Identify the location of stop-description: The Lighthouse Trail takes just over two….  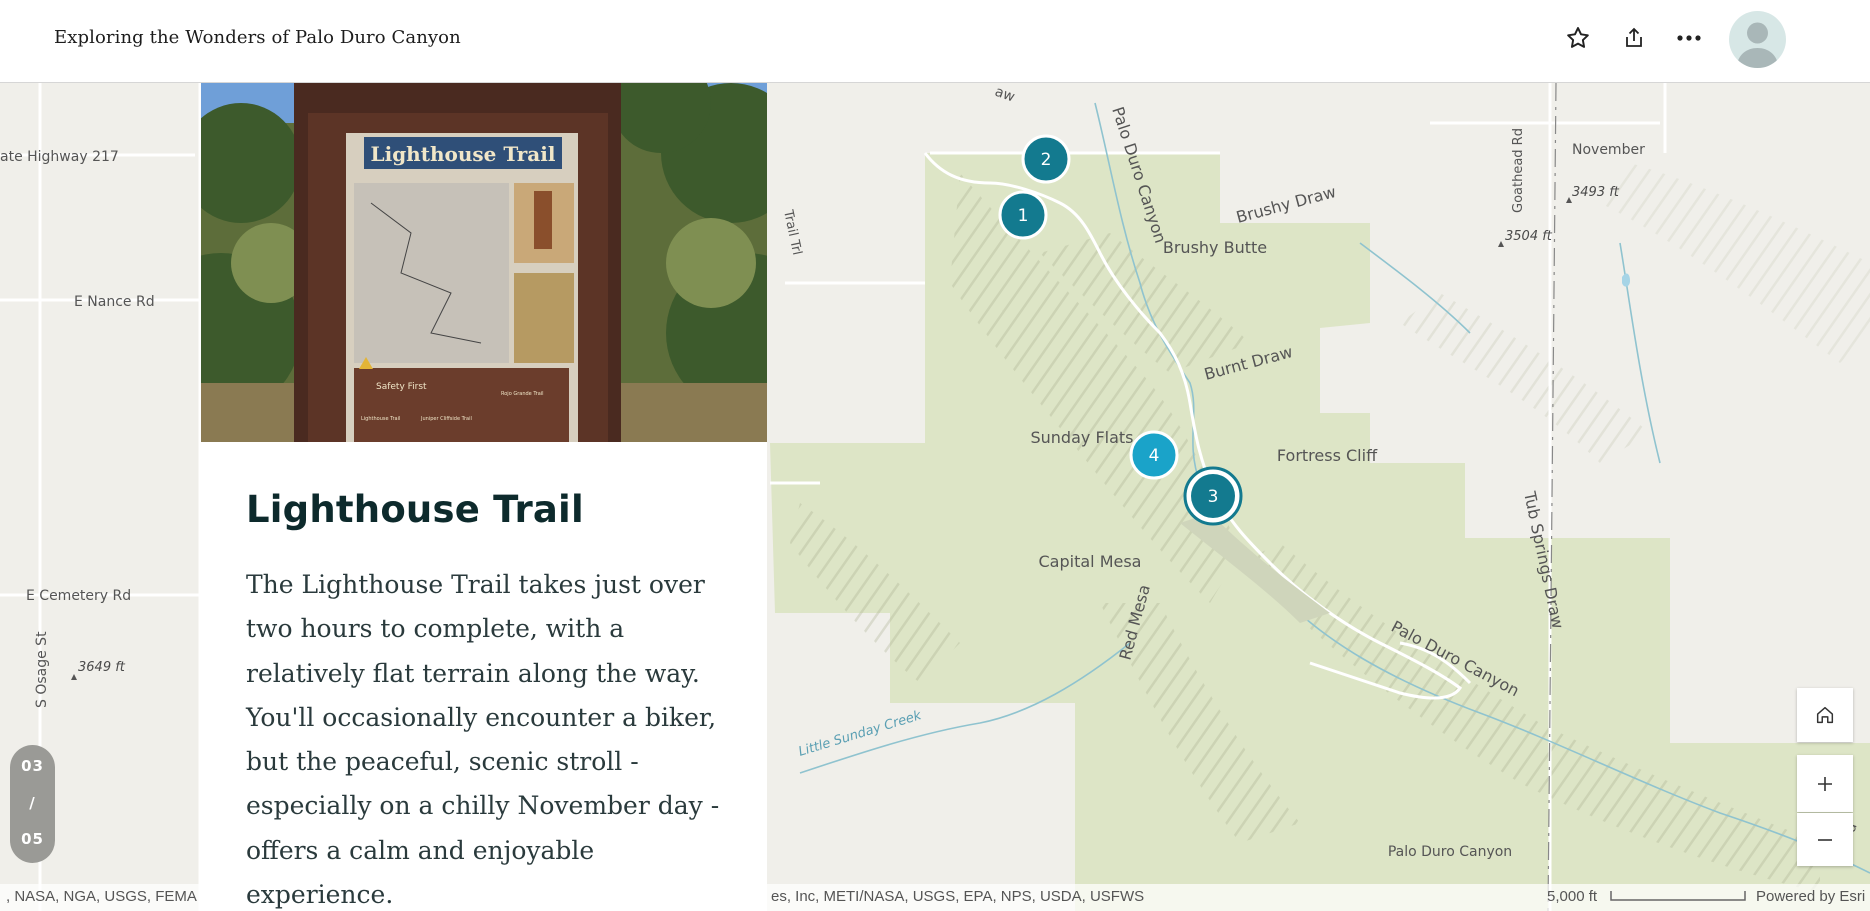
(483, 740).